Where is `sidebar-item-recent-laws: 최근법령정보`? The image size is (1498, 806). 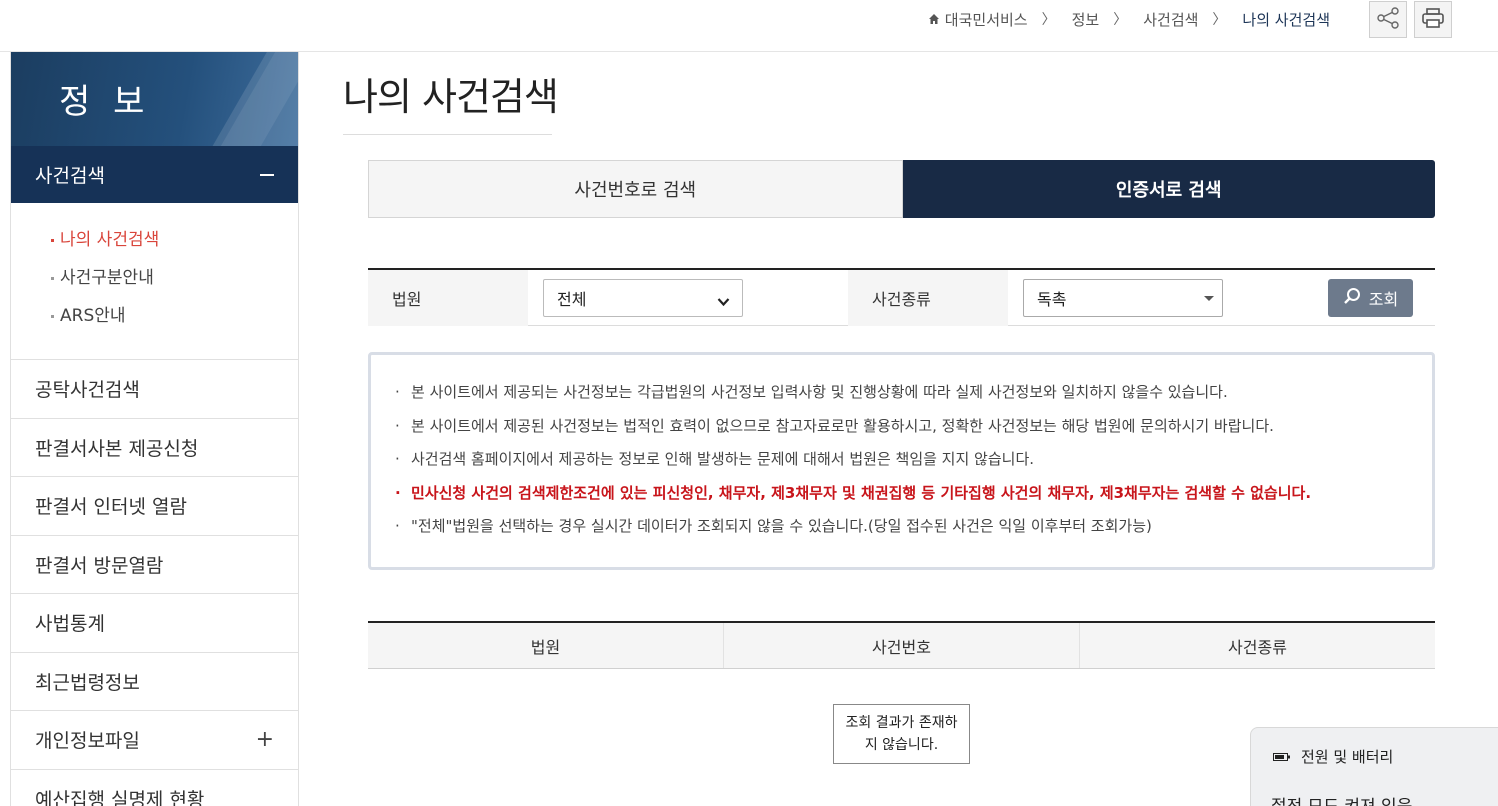
sidebar-item-recent-laws: 최근법령정보 is located at coordinates (154, 682).